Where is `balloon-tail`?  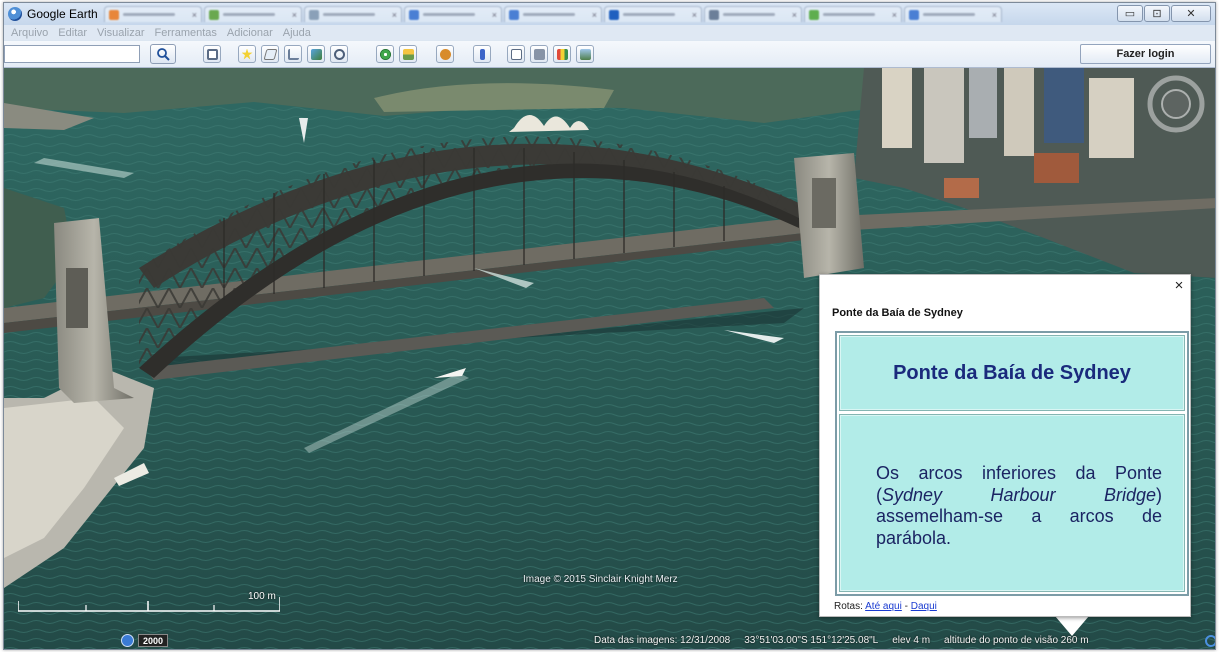
balloon-tail is located at coordinates (1072, 626).